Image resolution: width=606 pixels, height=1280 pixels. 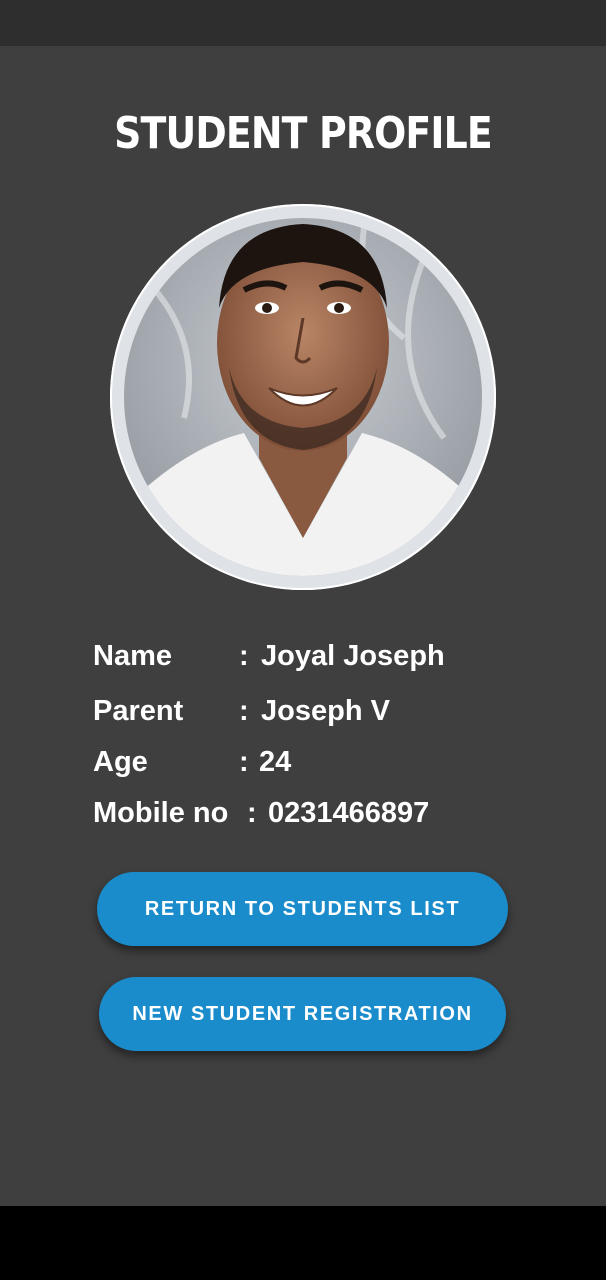 What do you see at coordinates (303, 1243) in the screenshot?
I see `navigation-bar` at bounding box center [303, 1243].